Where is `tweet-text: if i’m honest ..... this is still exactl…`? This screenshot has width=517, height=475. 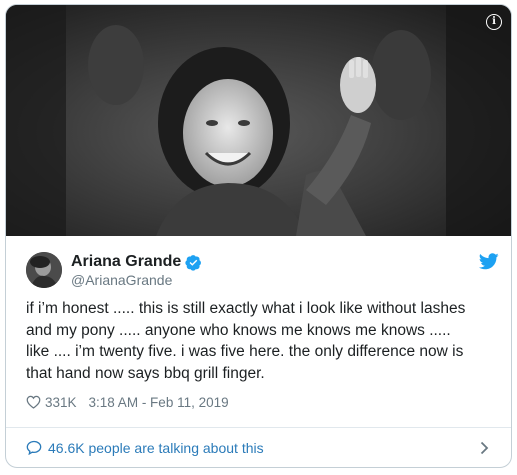
tweet-text: if i’m honest ..... this is still exactl… is located at coordinates (246, 341).